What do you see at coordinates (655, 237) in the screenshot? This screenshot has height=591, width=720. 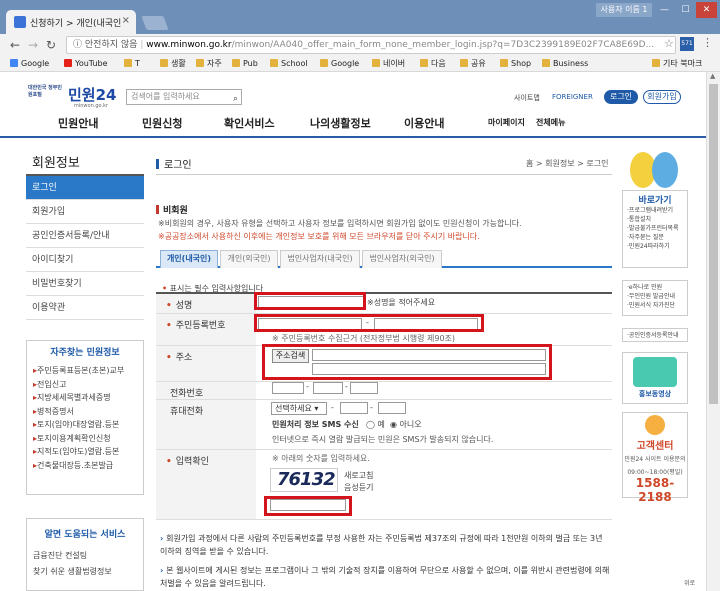 I see `list-item: 자주묻는 질문` at bounding box center [655, 237].